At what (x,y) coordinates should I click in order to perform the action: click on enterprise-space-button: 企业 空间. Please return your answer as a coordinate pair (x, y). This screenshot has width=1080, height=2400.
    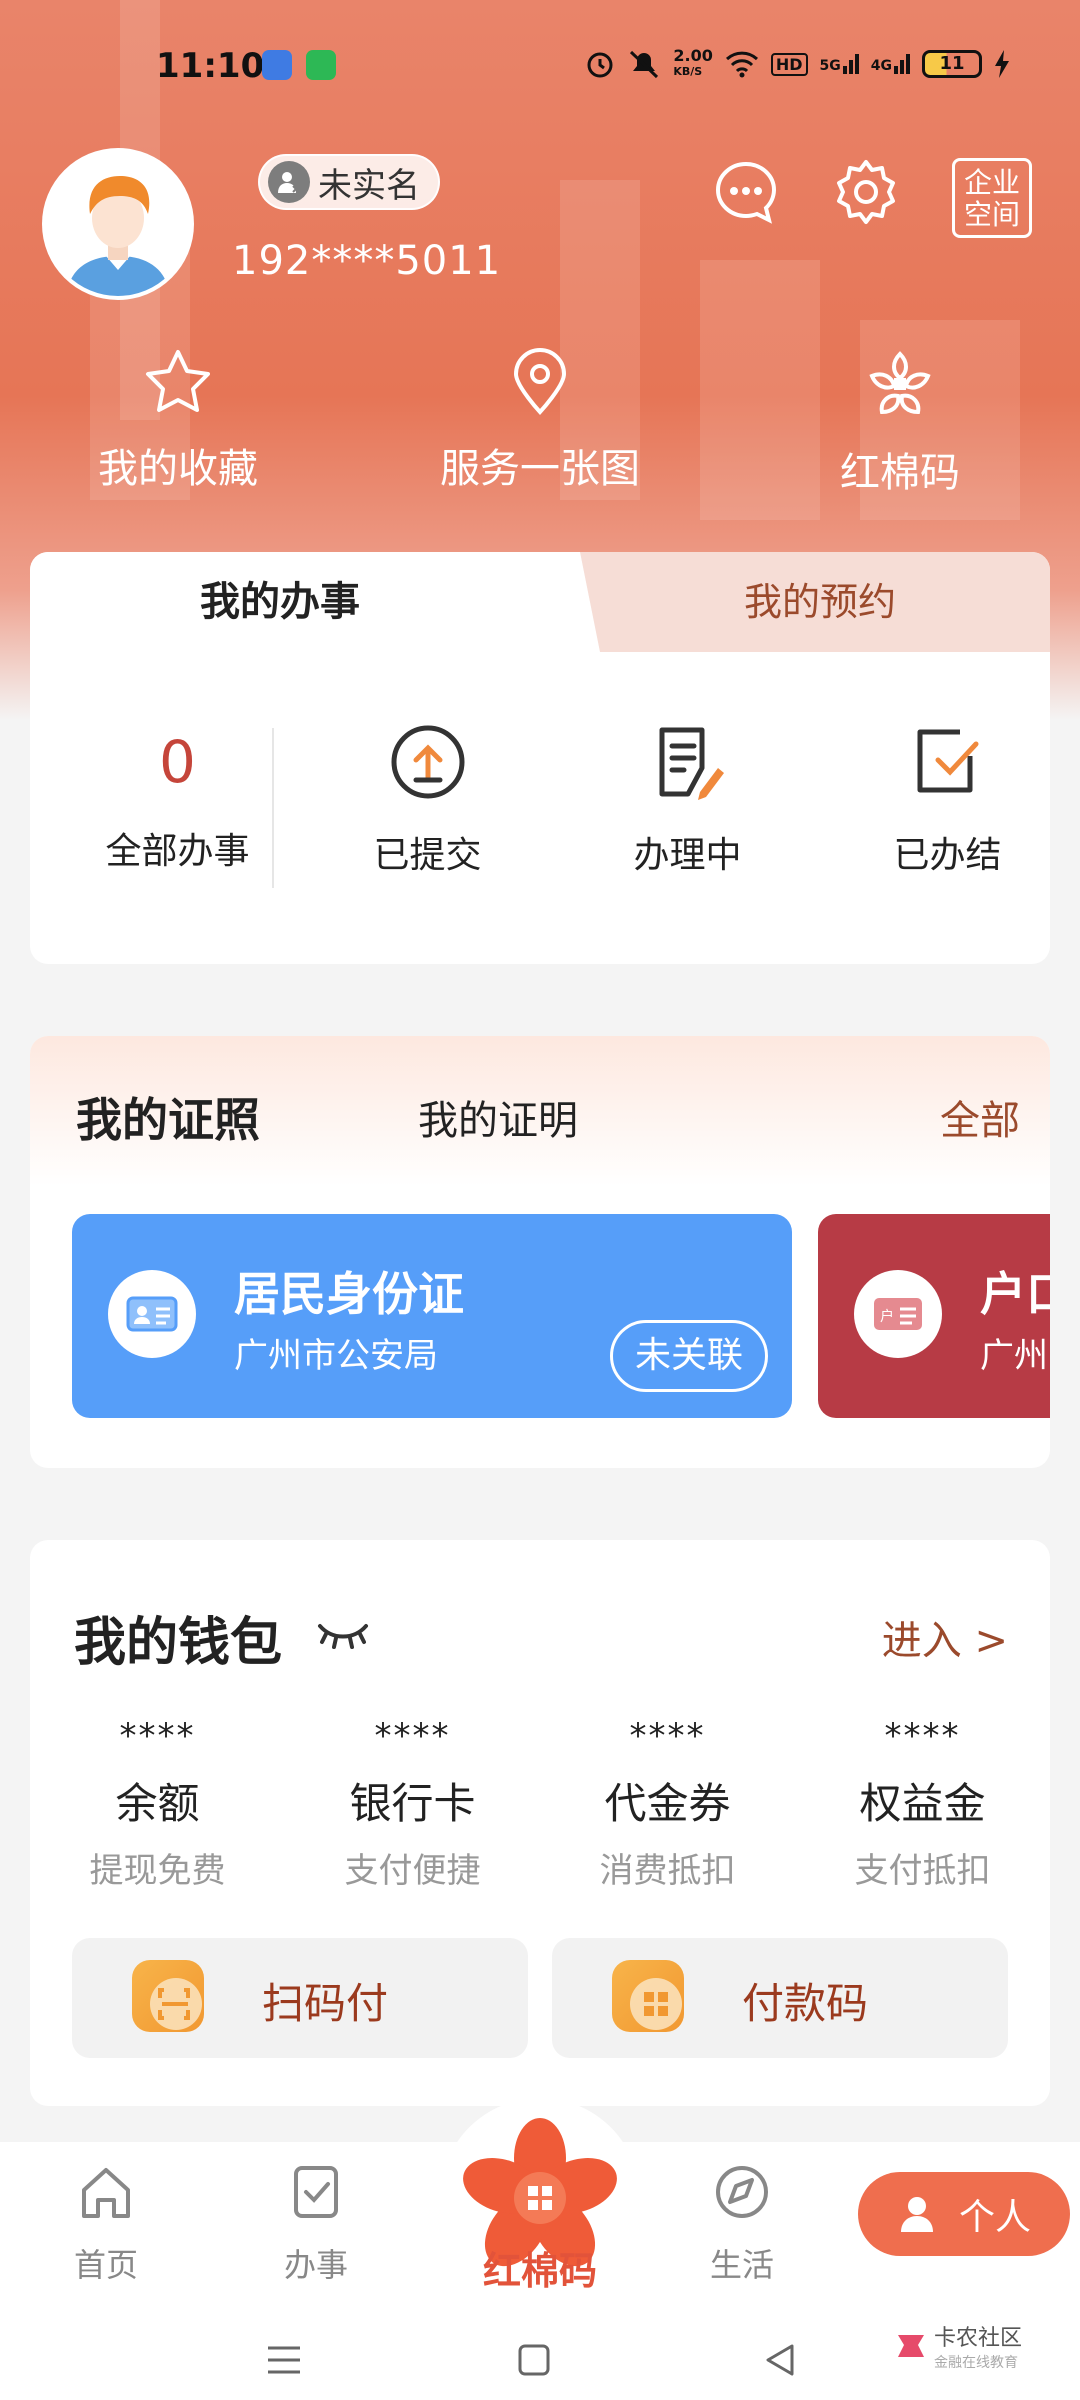
    Looking at the image, I should click on (992, 198).